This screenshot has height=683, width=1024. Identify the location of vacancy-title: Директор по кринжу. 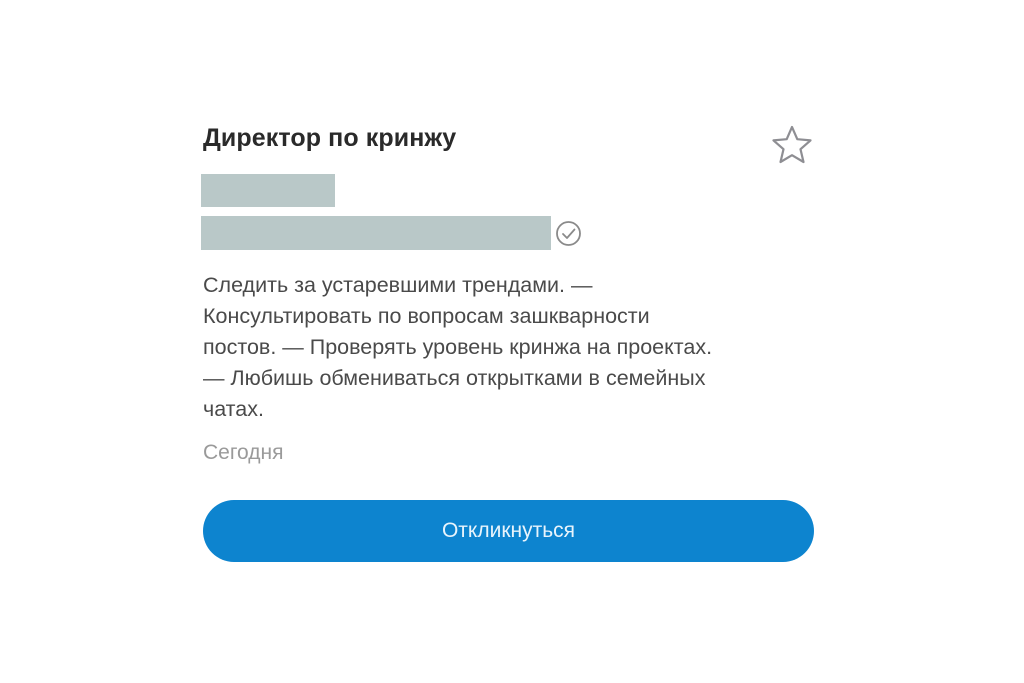
(329, 138).